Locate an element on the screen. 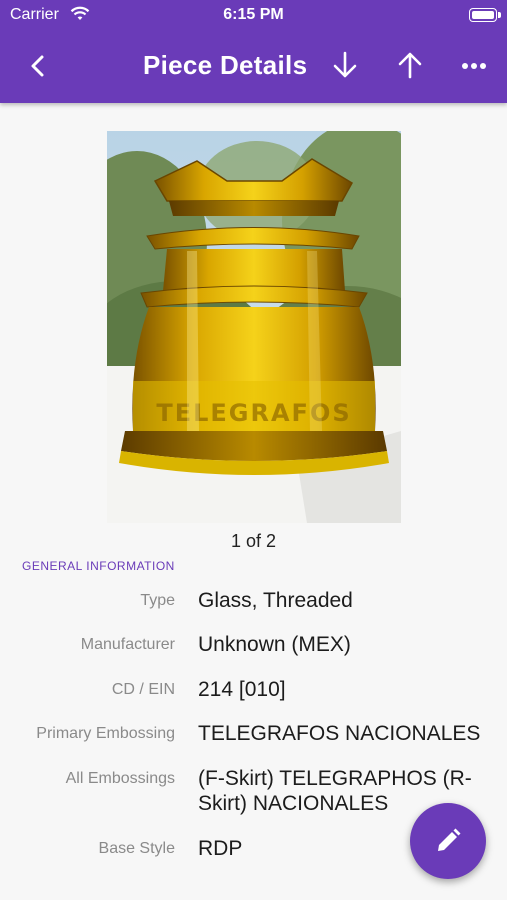 The width and height of the screenshot is (507, 900). status-time: 6:15 PM is located at coordinates (253, 14).